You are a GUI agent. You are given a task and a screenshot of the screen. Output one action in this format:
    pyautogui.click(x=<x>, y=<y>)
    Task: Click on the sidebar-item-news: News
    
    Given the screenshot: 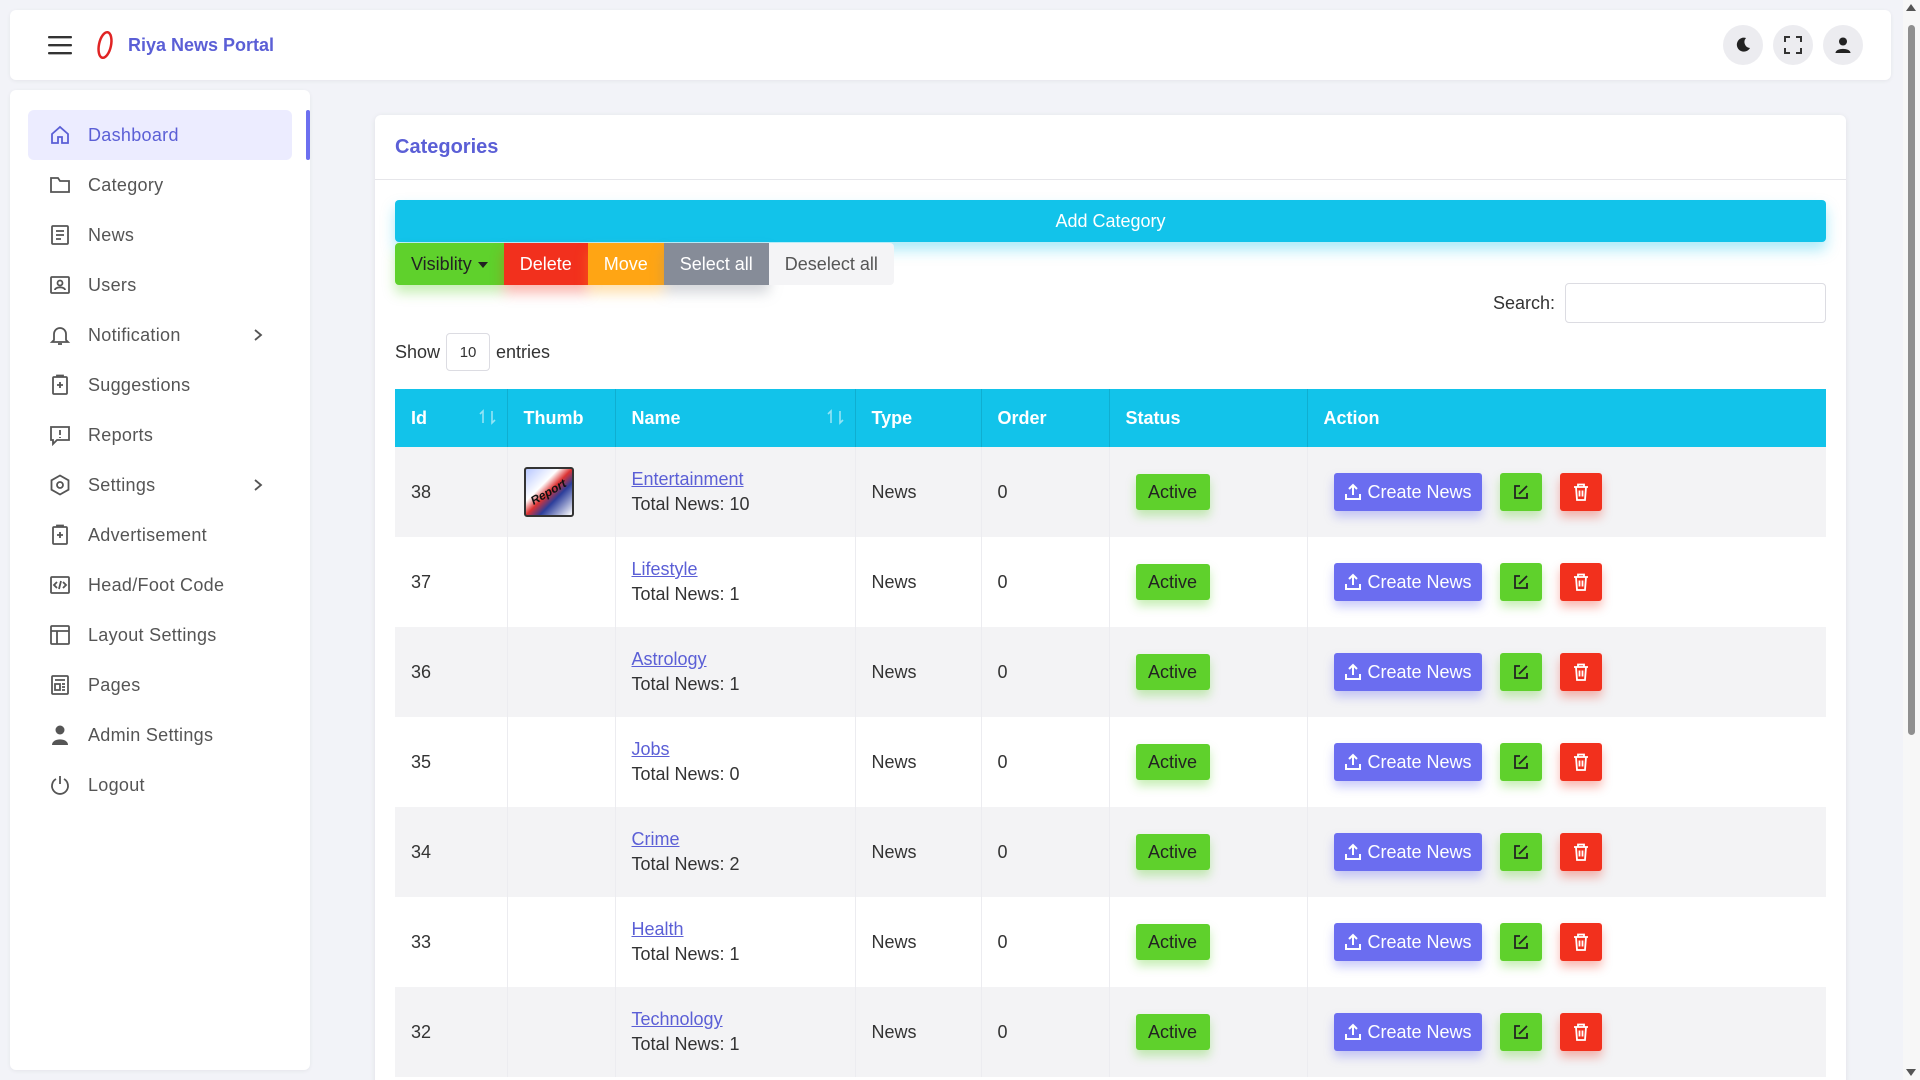 What is the action you would take?
    pyautogui.click(x=160, y=235)
    